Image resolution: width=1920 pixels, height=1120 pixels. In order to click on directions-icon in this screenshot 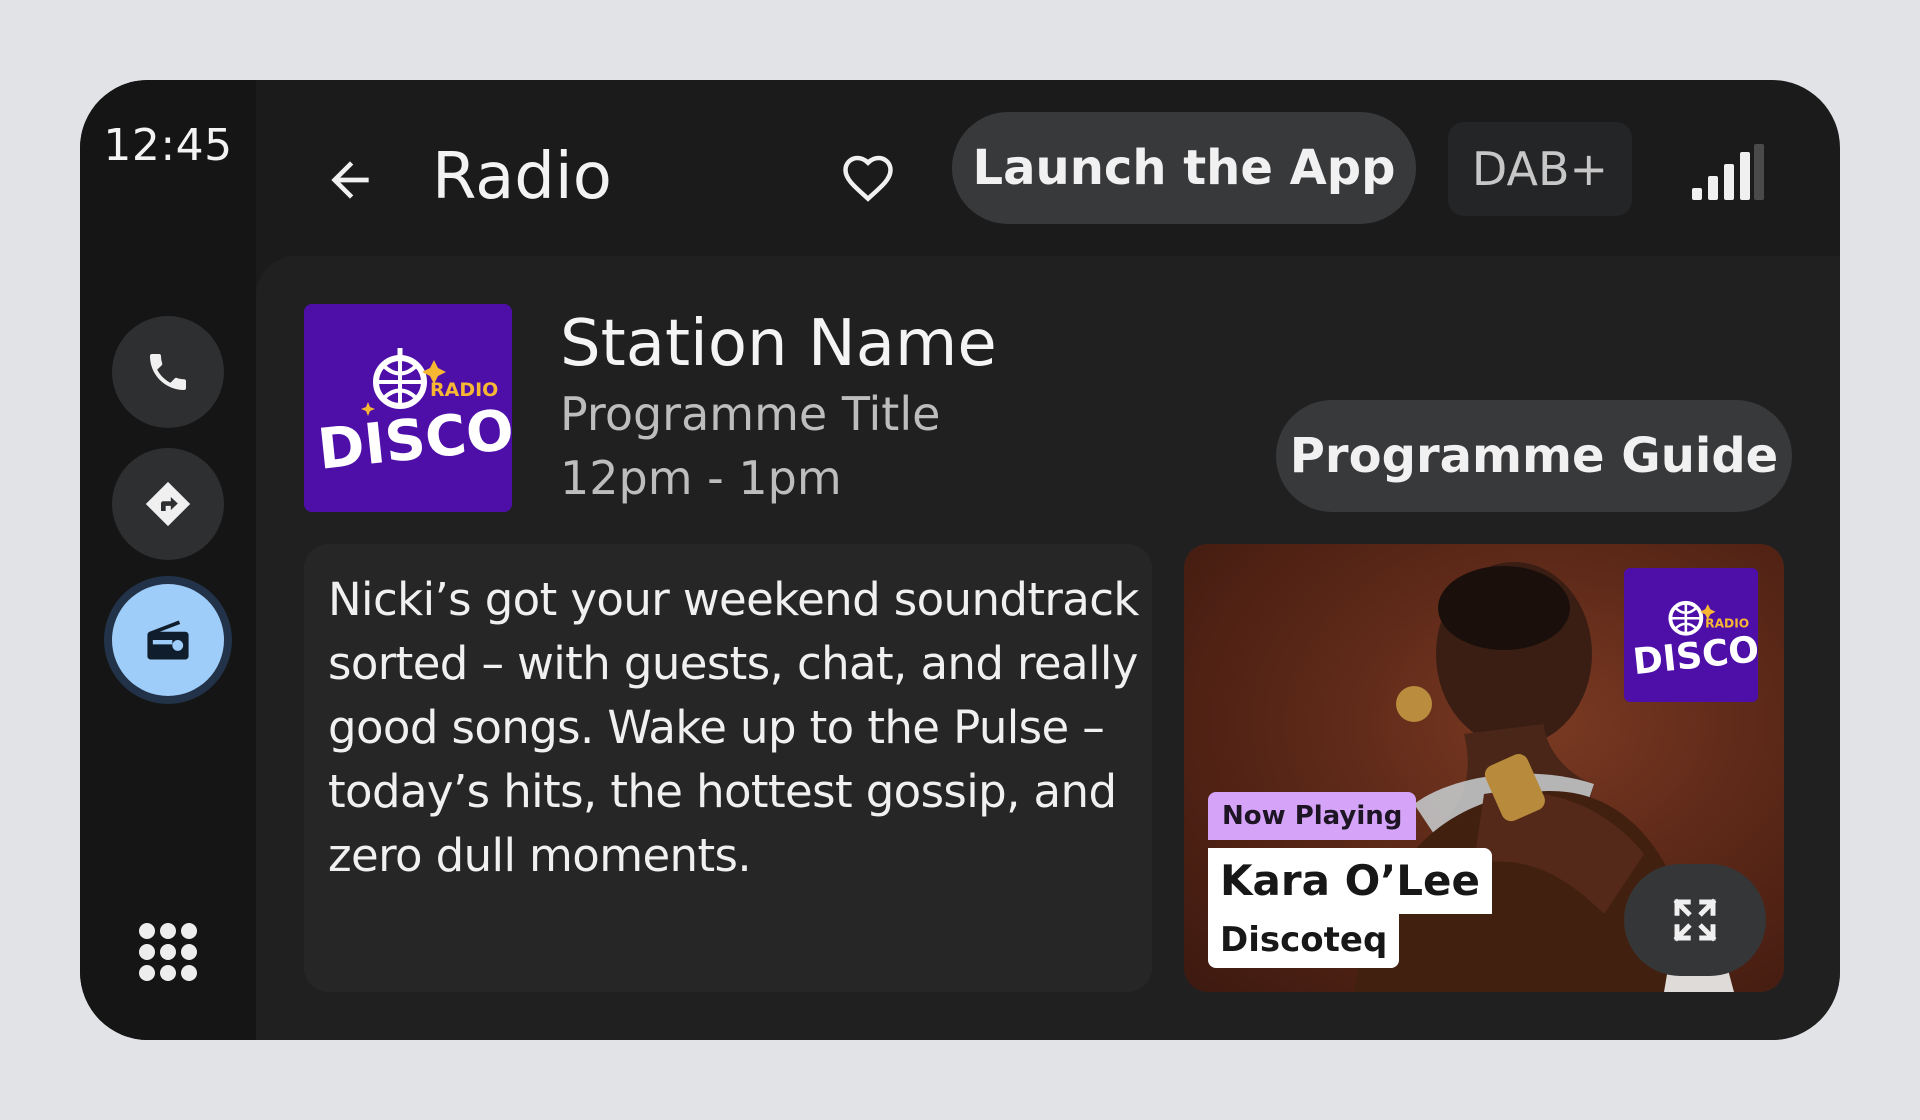, I will do `click(168, 504)`.